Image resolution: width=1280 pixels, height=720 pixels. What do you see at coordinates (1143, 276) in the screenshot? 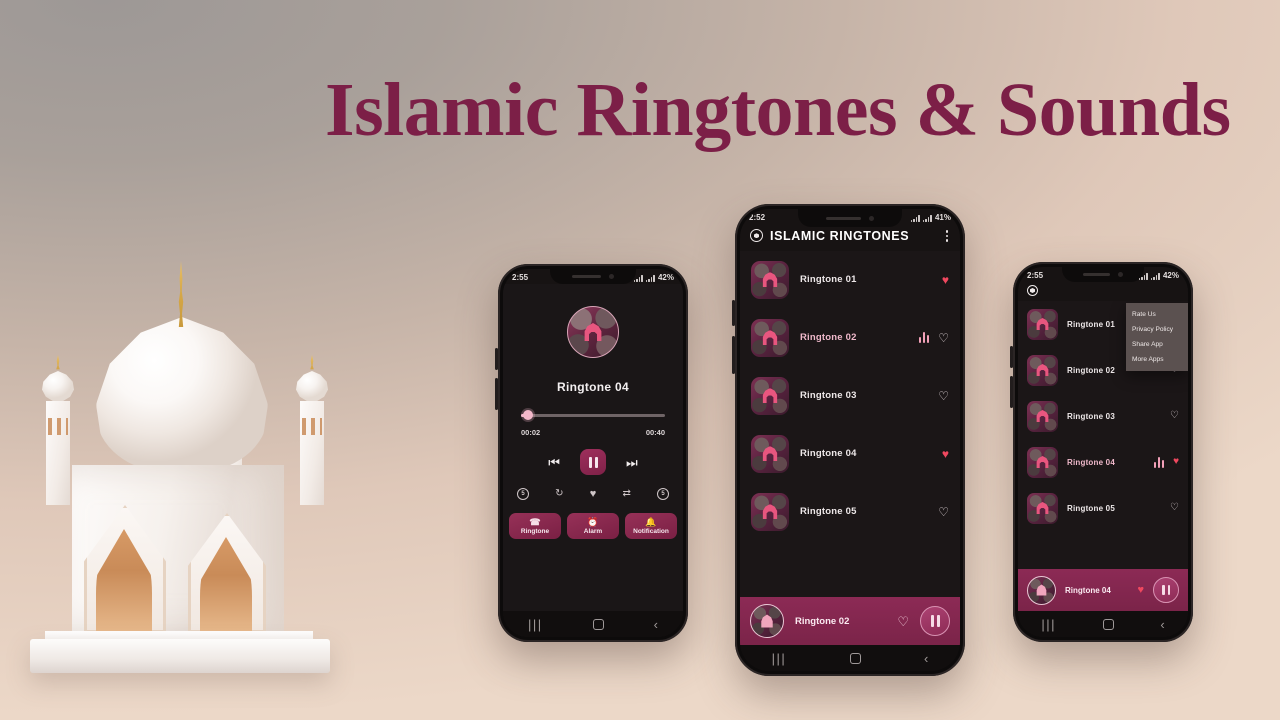
I see `signal-icon` at bounding box center [1143, 276].